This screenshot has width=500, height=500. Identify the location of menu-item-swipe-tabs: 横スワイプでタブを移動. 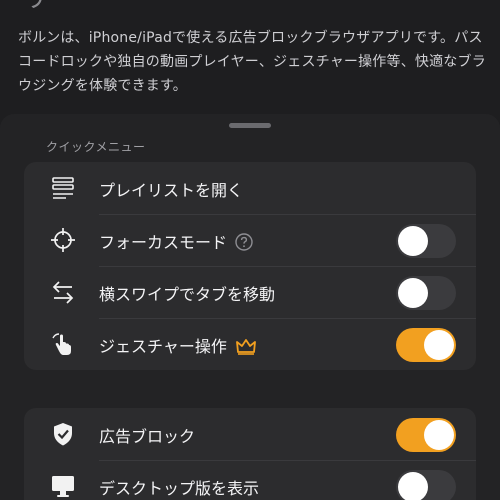
(250, 292).